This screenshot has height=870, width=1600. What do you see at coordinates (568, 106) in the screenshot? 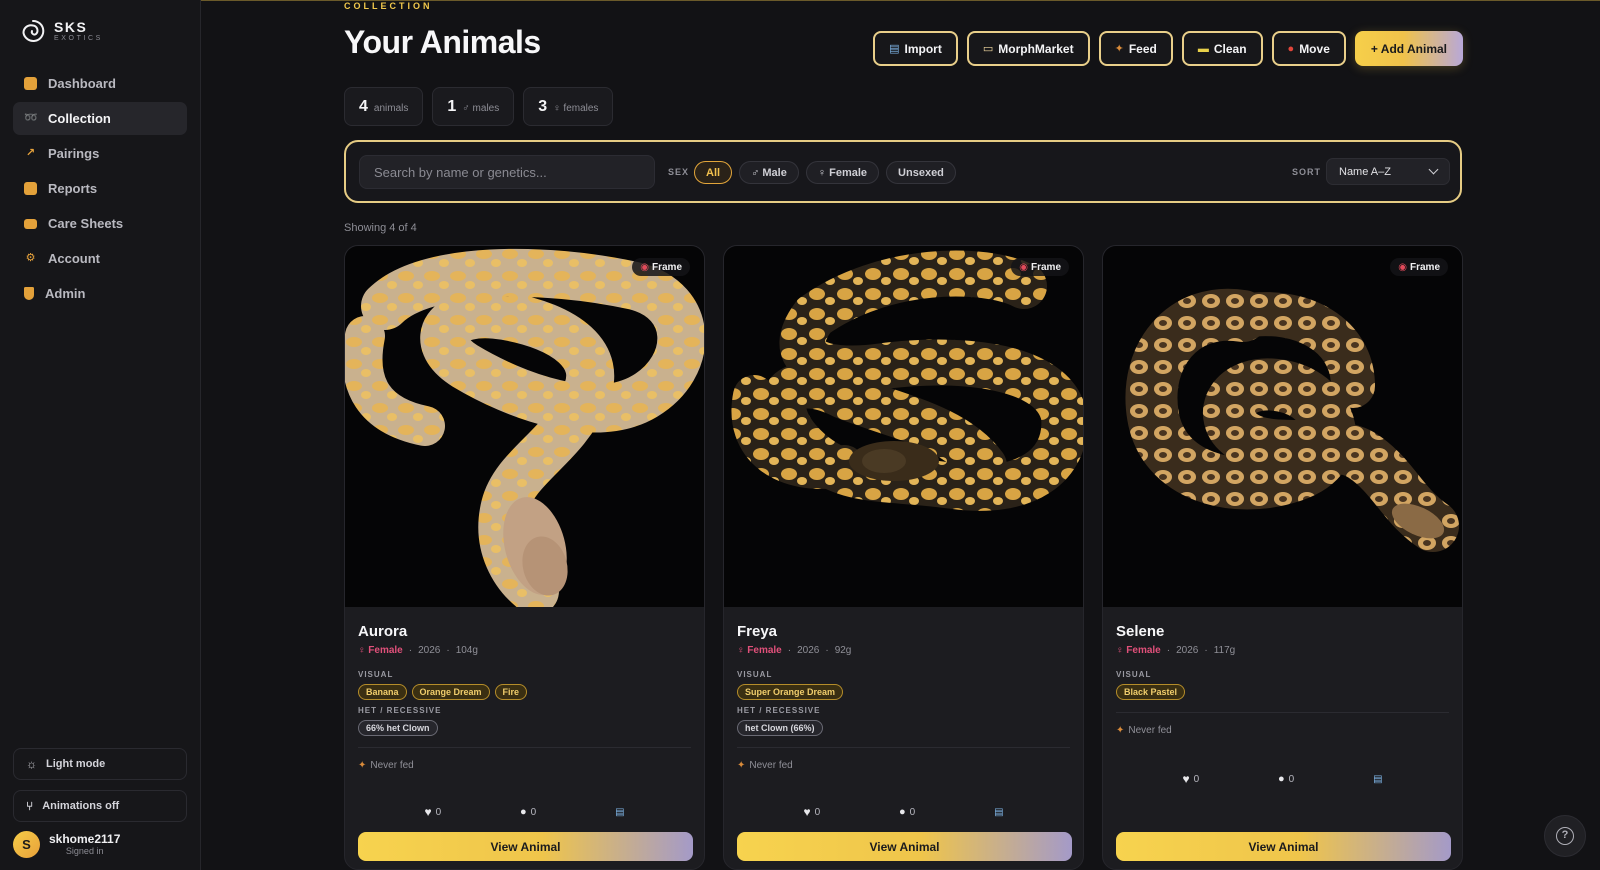
I see `stat-females: 3 ♀ females` at bounding box center [568, 106].